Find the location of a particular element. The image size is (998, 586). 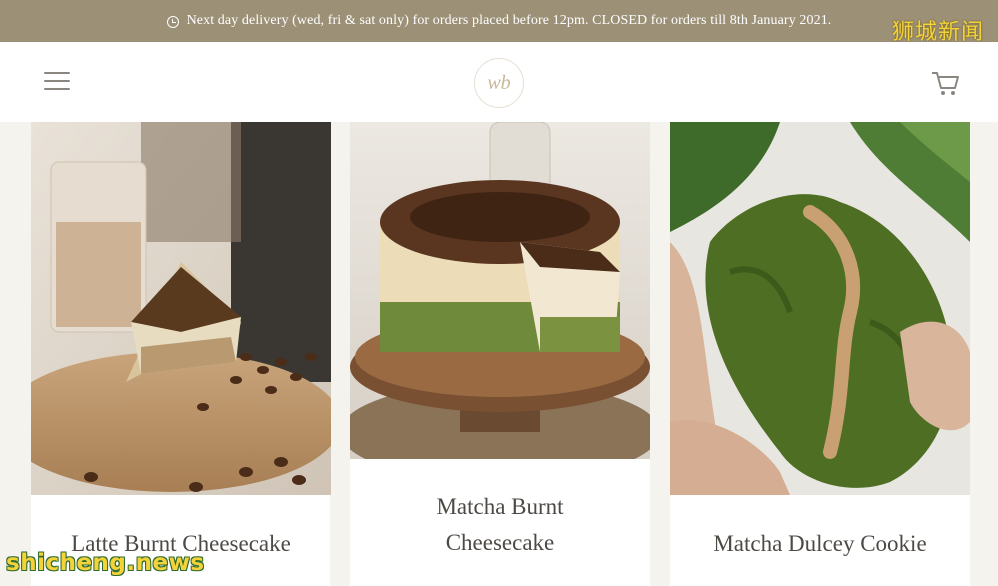

product-title-line1: Matcha Burnt is located at coordinates (500, 507).